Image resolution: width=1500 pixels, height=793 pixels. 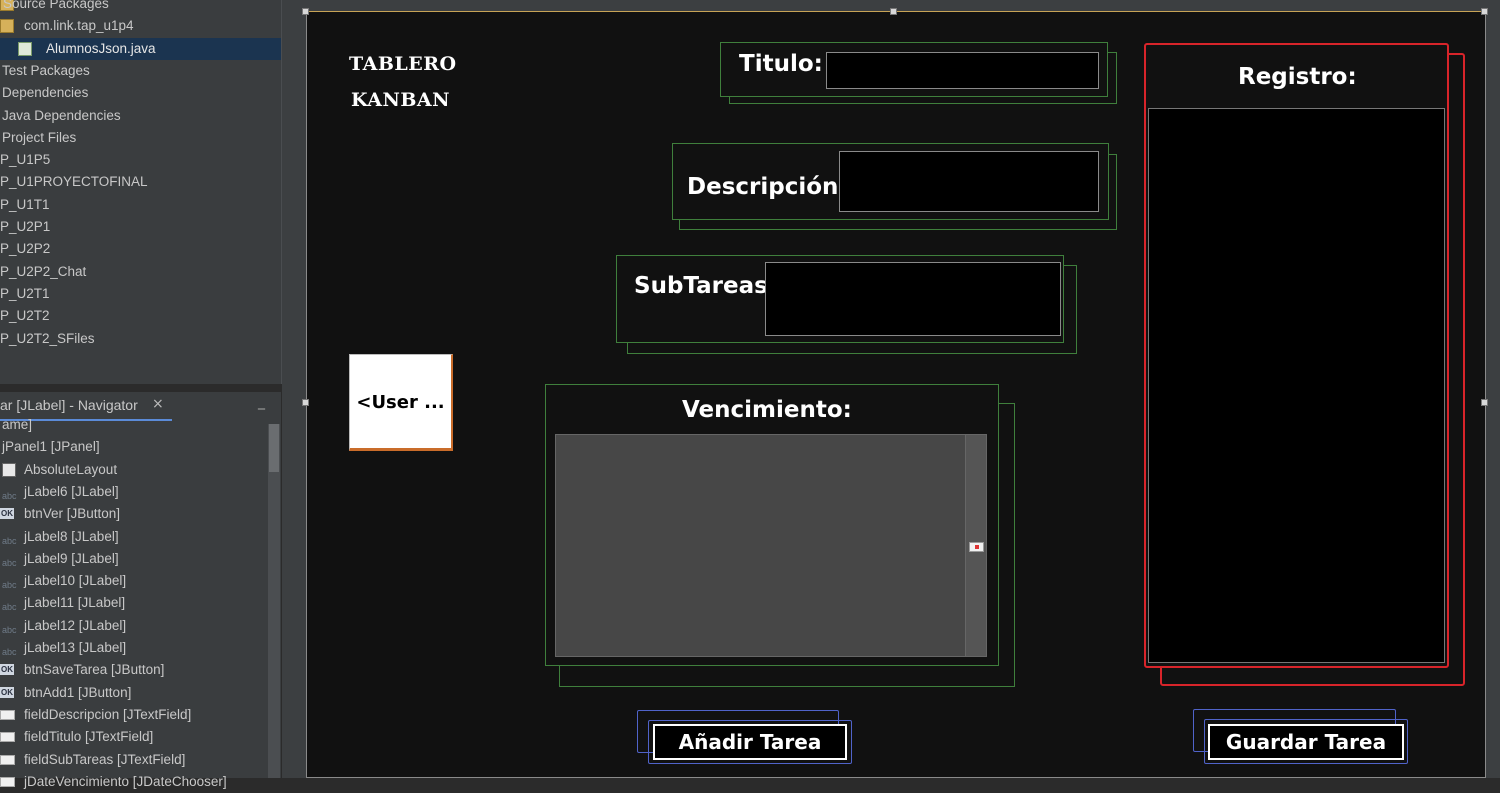 What do you see at coordinates (134, 581) in the screenshot?
I see `navigator-item: abc jLabel10 [JLabel]` at bounding box center [134, 581].